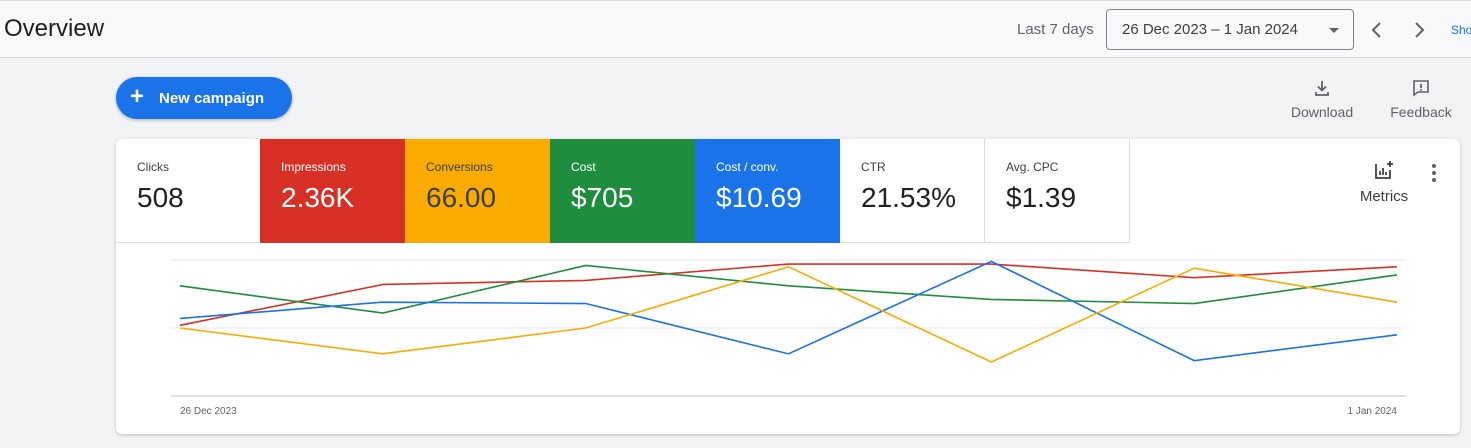  I want to click on download-label: Download, so click(1322, 112).